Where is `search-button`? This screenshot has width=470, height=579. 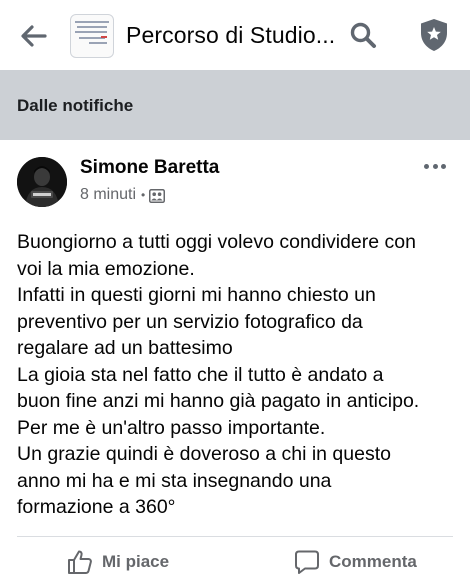
search-button is located at coordinates (363, 35).